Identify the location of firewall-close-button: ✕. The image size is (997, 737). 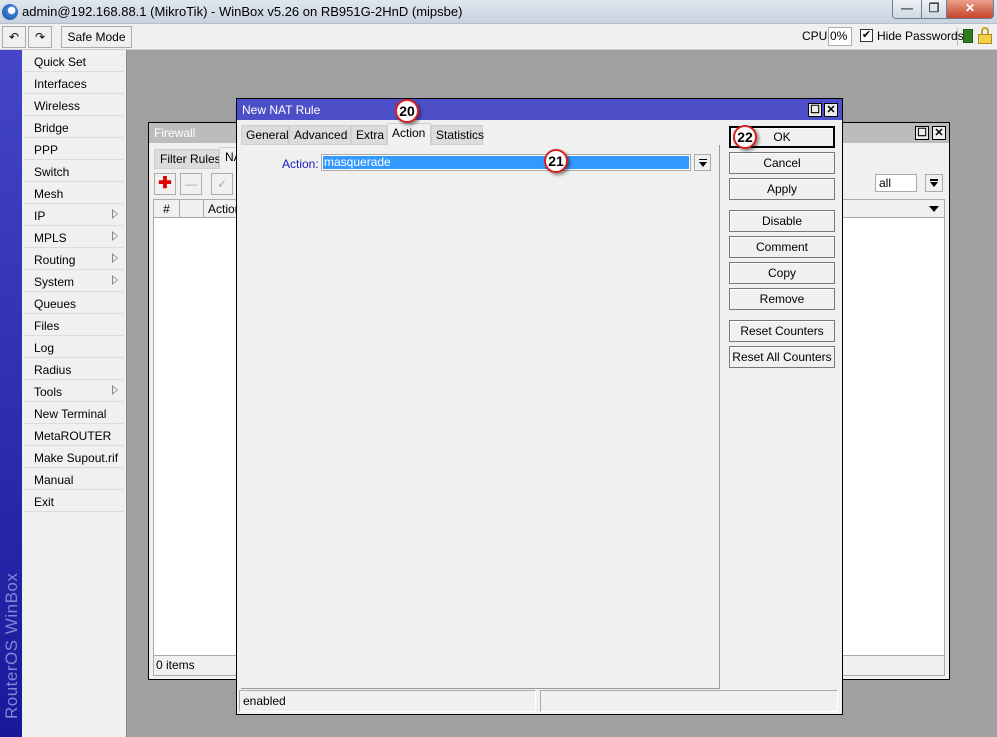
(939, 133).